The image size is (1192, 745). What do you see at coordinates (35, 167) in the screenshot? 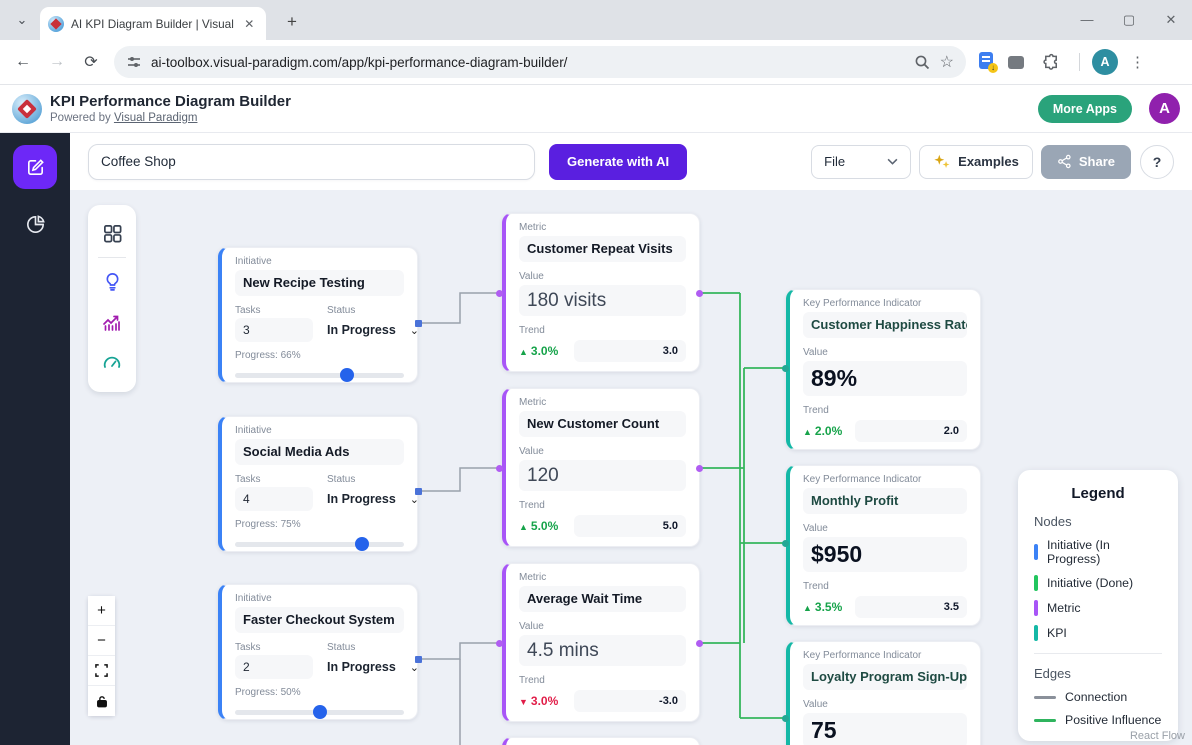
I see `sidebar-item-editor` at bounding box center [35, 167].